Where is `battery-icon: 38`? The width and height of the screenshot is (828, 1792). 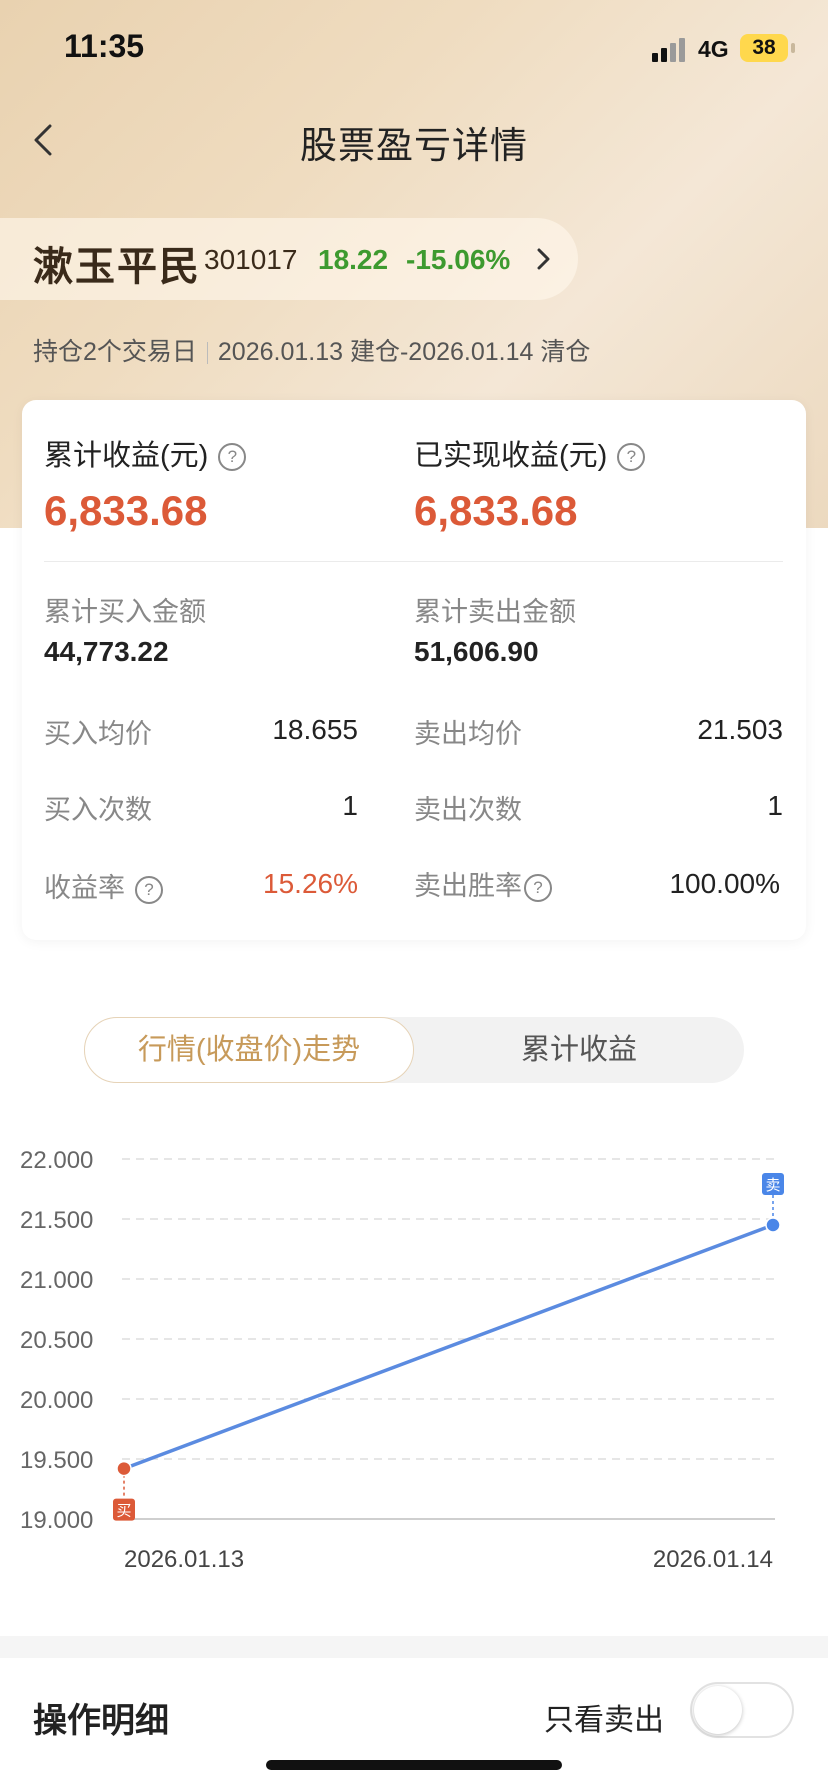
battery-icon: 38 is located at coordinates (764, 48).